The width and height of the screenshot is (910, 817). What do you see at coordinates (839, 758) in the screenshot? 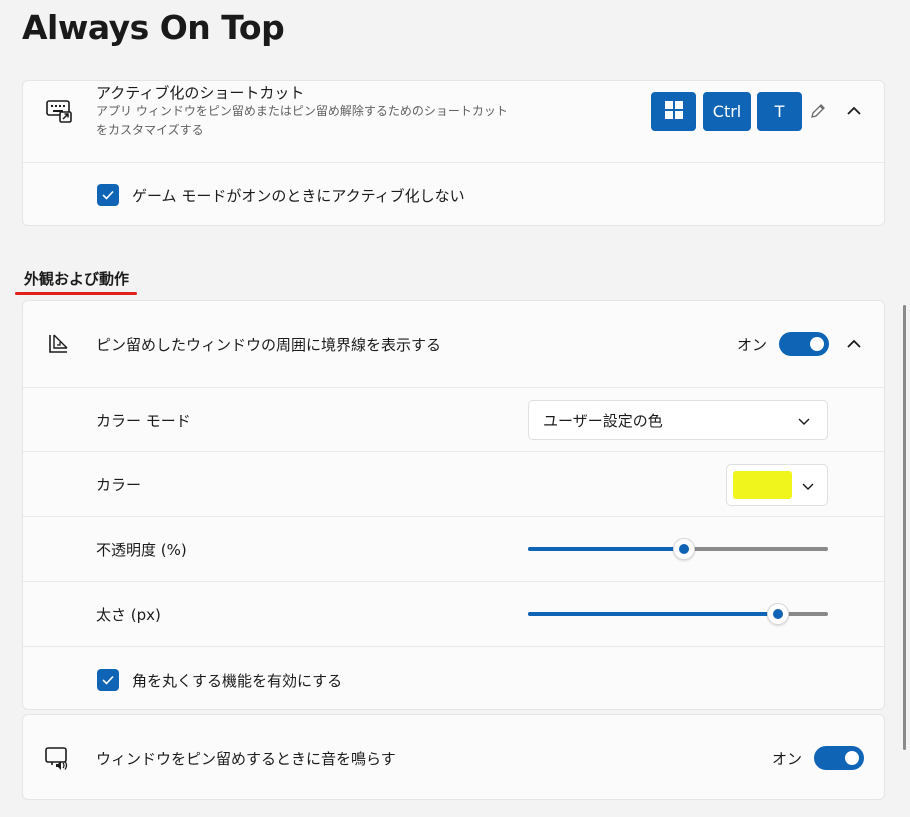
I see `sound-toggle-switch` at bounding box center [839, 758].